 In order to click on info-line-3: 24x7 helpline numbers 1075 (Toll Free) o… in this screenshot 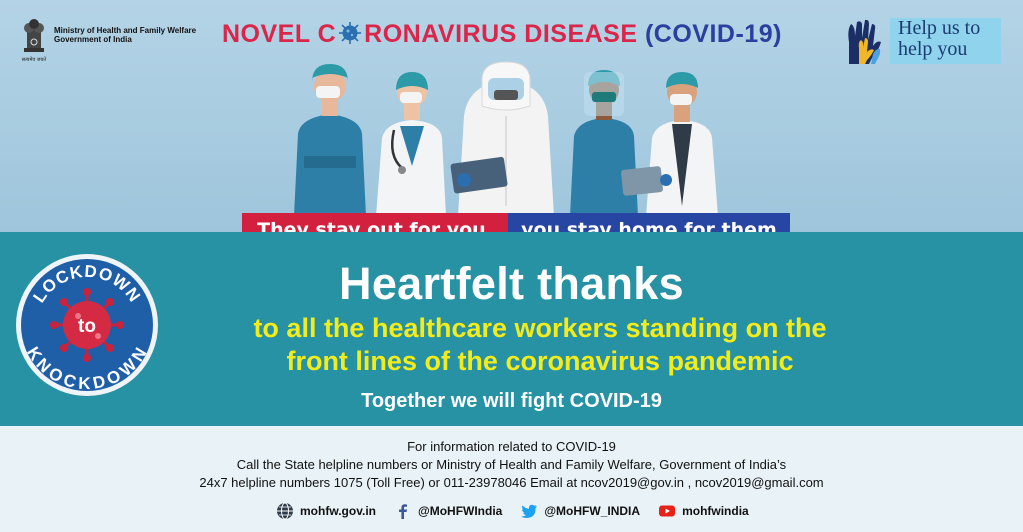, I will do `click(511, 482)`.